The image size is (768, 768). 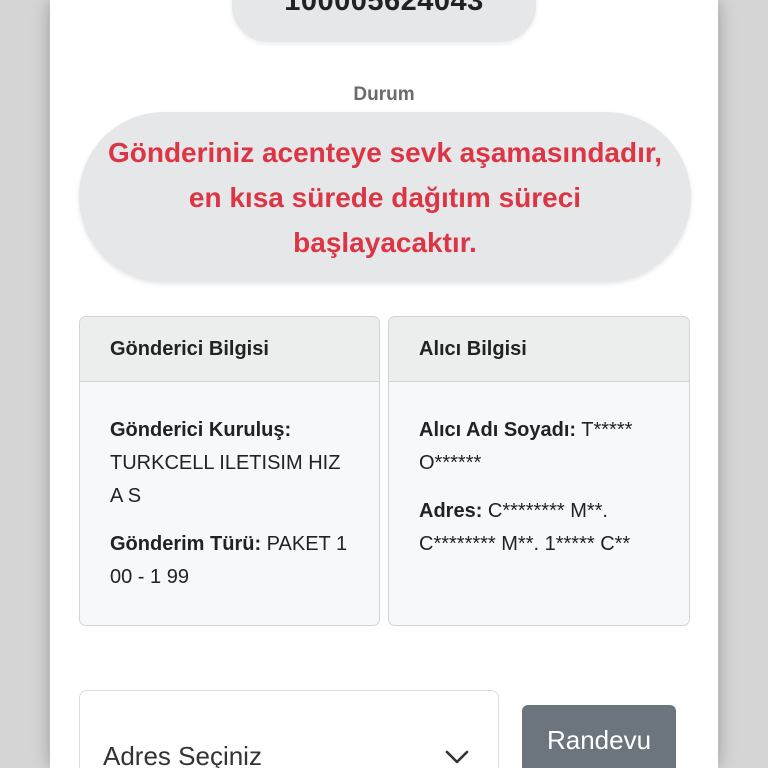 What do you see at coordinates (539, 447) in the screenshot?
I see `receiver-name-field: Alıcı Adı Soyadı: T***** O******` at bounding box center [539, 447].